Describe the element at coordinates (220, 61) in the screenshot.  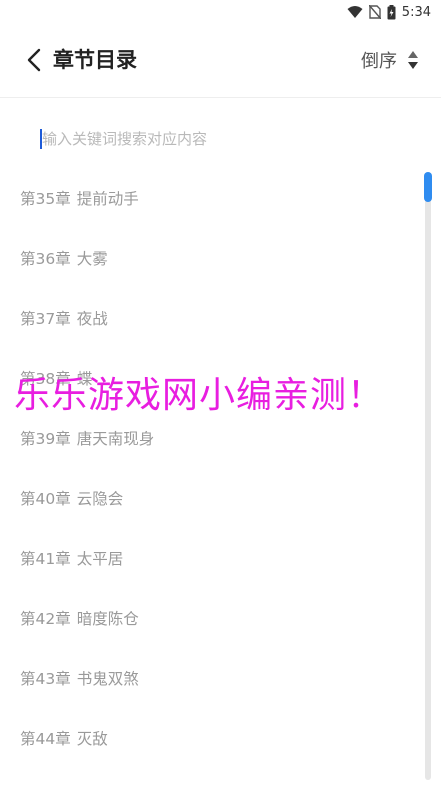
I see `header: 章节目录 倒序` at that location.